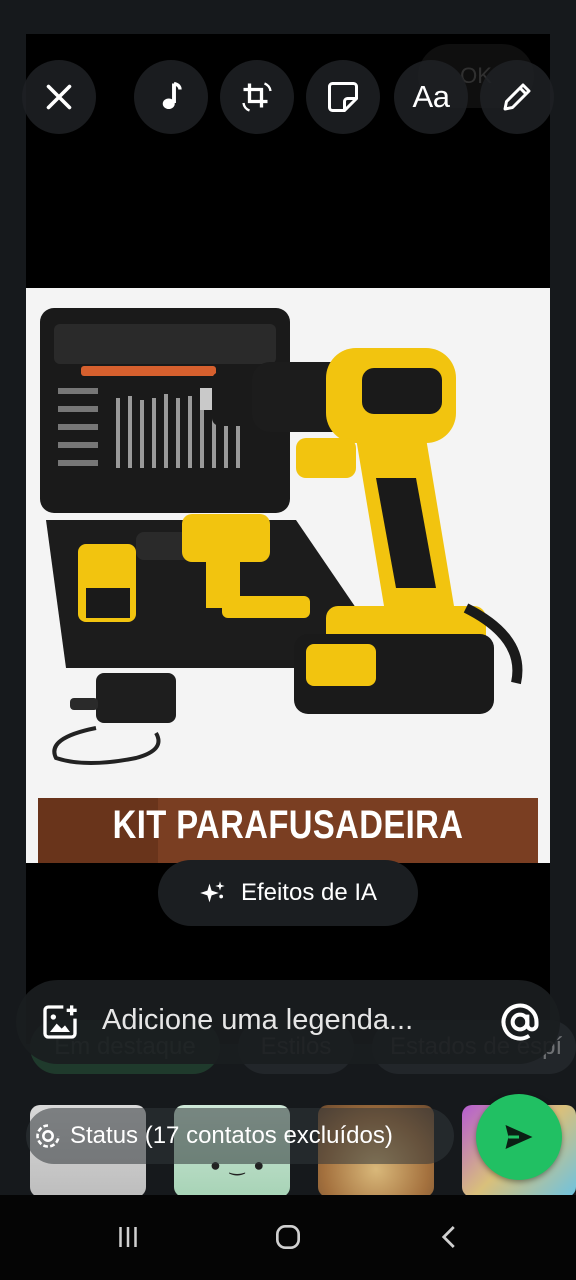 The height and width of the screenshot is (1280, 576). What do you see at coordinates (288, 825) in the screenshot?
I see `banner-text: KIT PARAFUSADEIRA` at bounding box center [288, 825].